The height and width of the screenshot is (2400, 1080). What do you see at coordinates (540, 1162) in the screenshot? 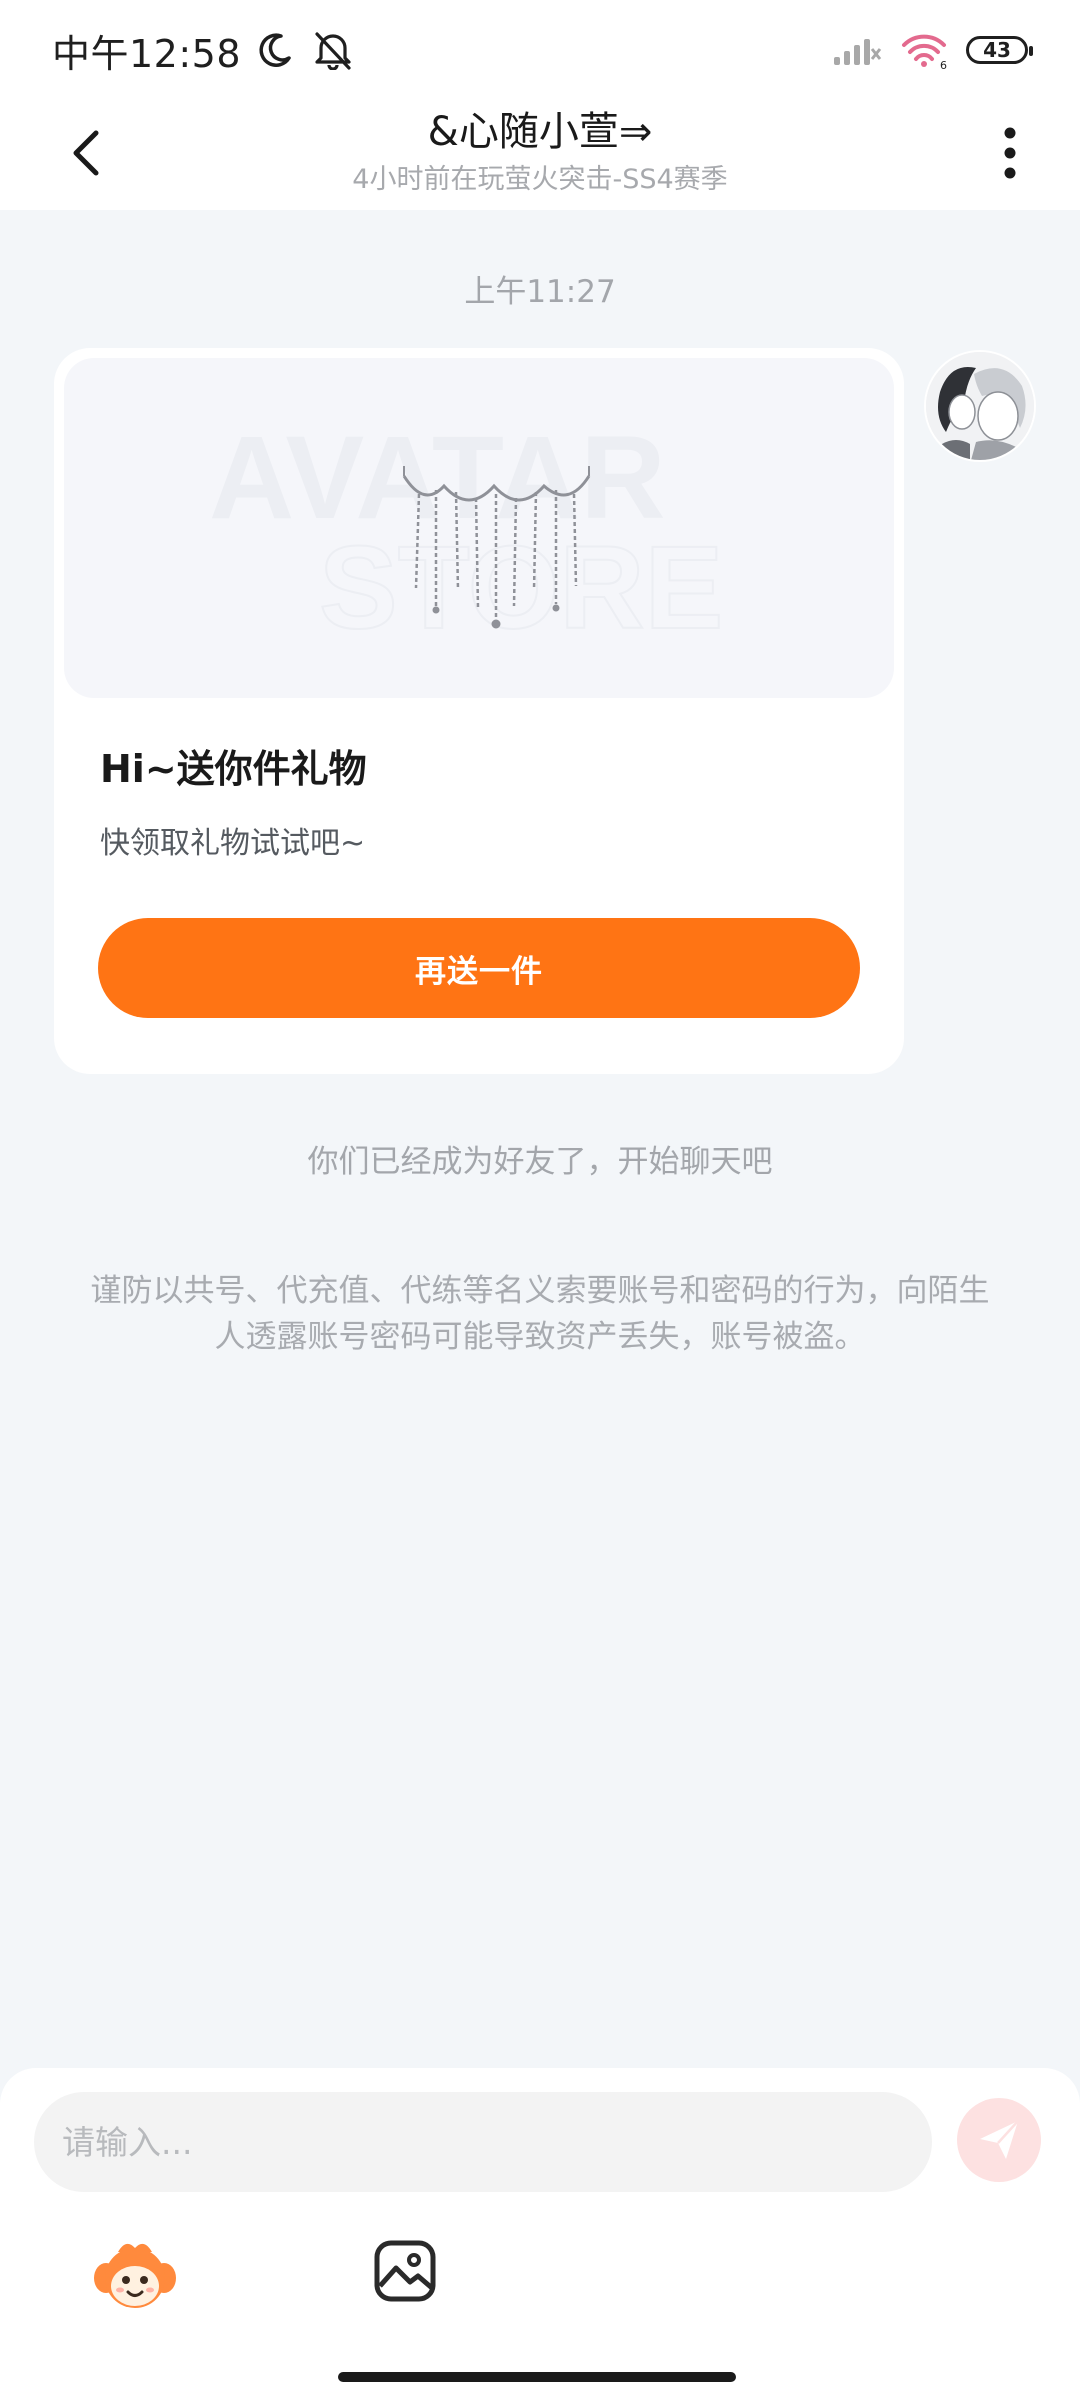
I see `friend-added-notice: 你们已经成为好友了，开始聊天吧` at bounding box center [540, 1162].